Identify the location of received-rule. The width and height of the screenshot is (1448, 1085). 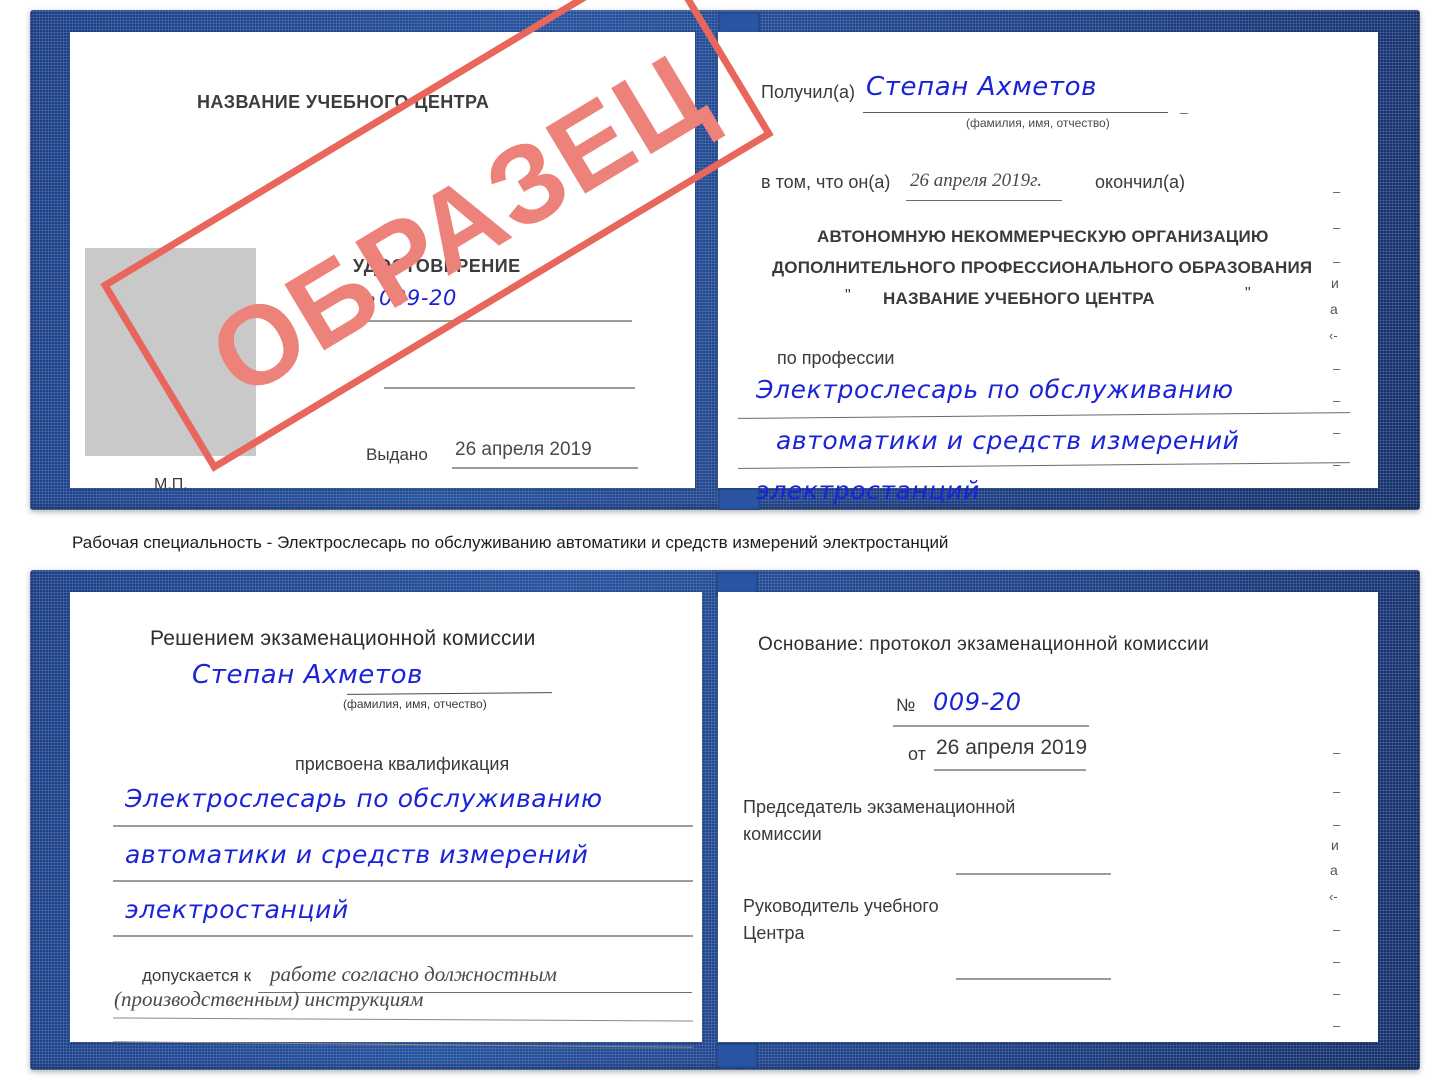
(1015, 112).